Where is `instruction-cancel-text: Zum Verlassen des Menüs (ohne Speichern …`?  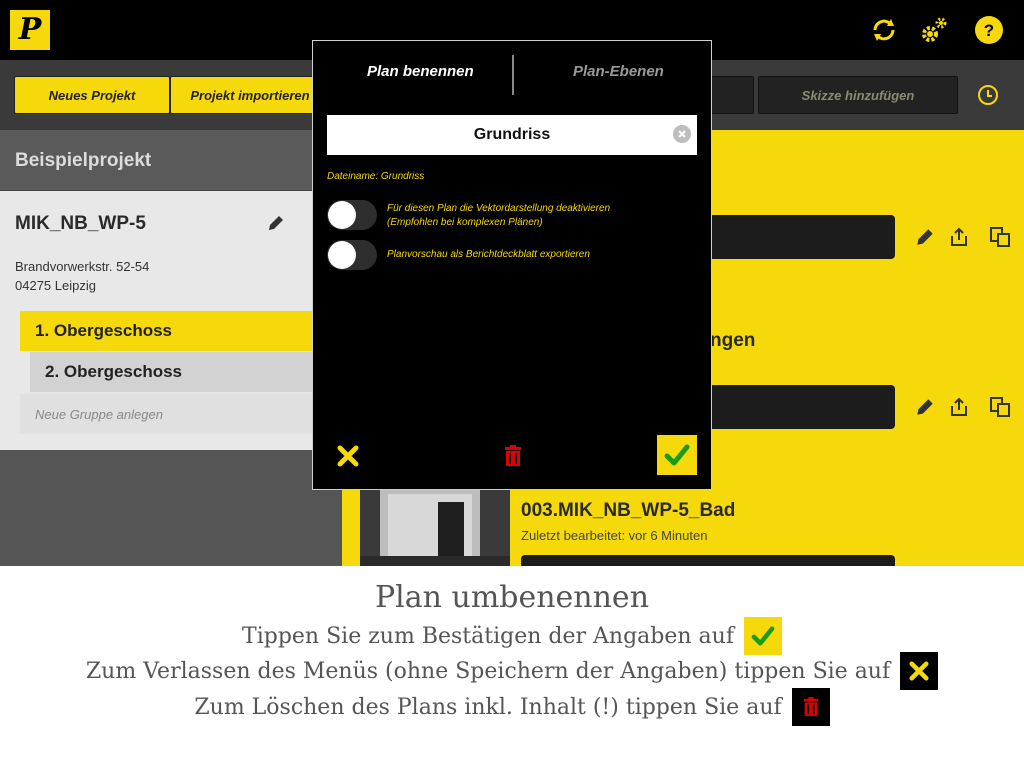
instruction-cancel-text: Zum Verlassen des Menüs (ohne Speichern … is located at coordinates (488, 671).